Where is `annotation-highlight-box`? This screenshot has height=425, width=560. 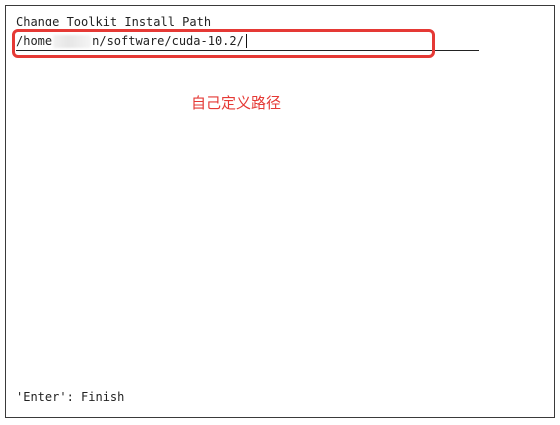 annotation-highlight-box is located at coordinates (223, 43).